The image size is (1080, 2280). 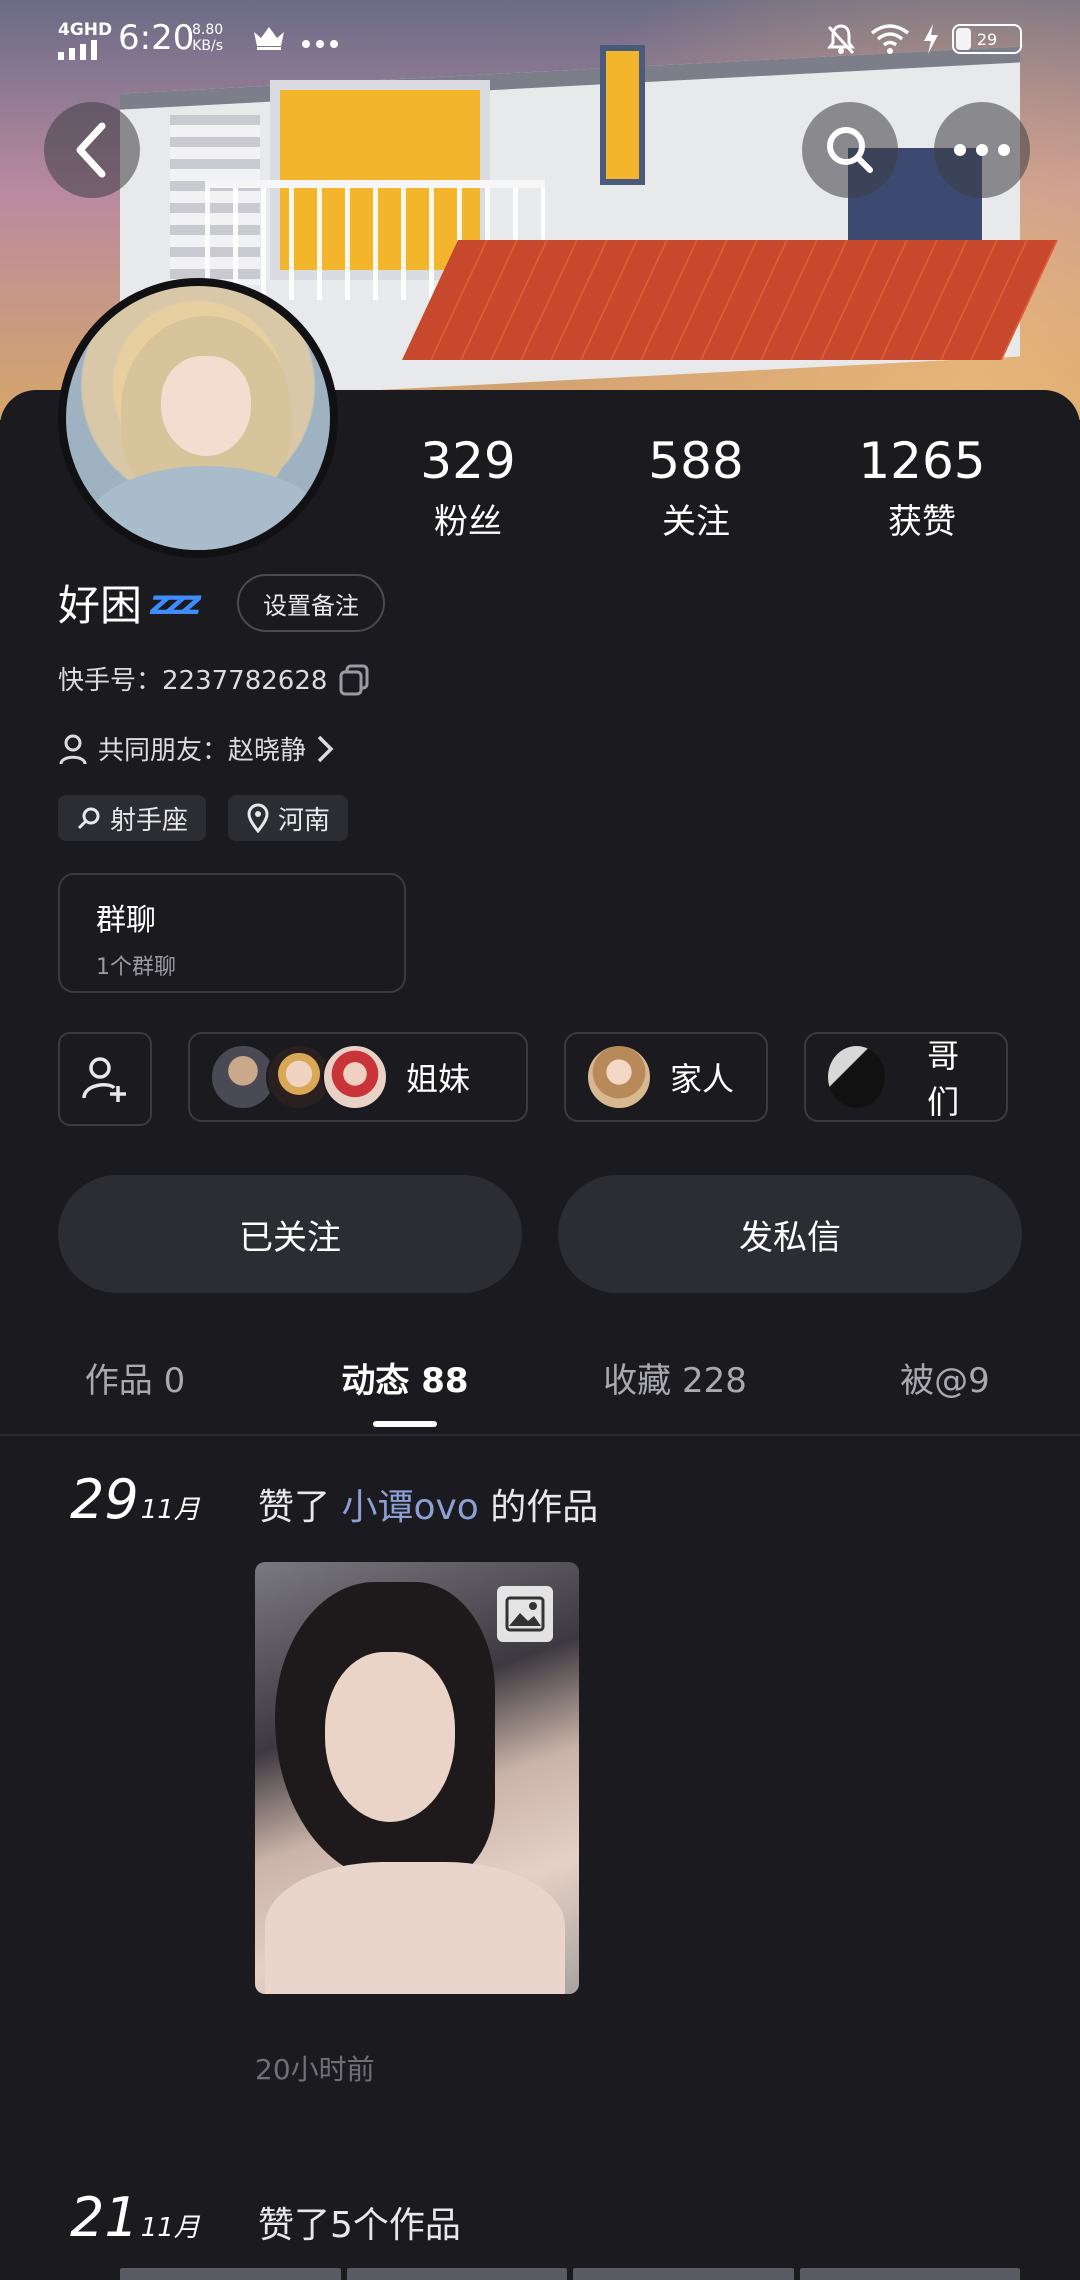 I want to click on divider, so click(x=540, y=1435).